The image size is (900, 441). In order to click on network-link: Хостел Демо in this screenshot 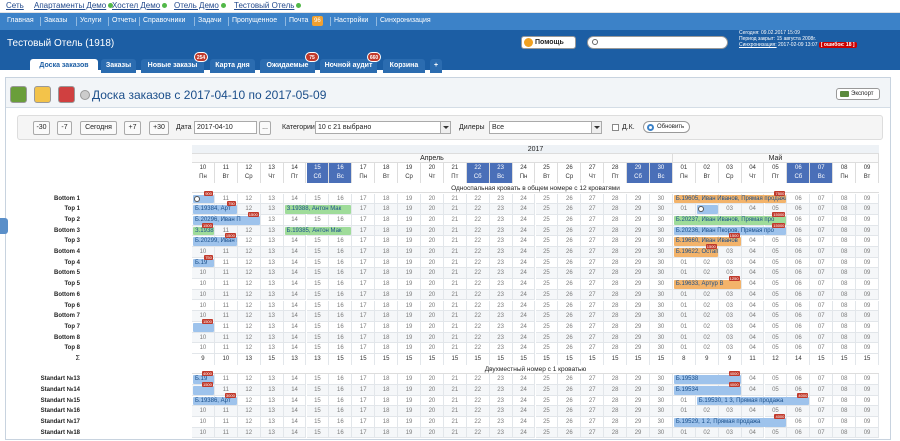, I will do `click(140, 5)`.